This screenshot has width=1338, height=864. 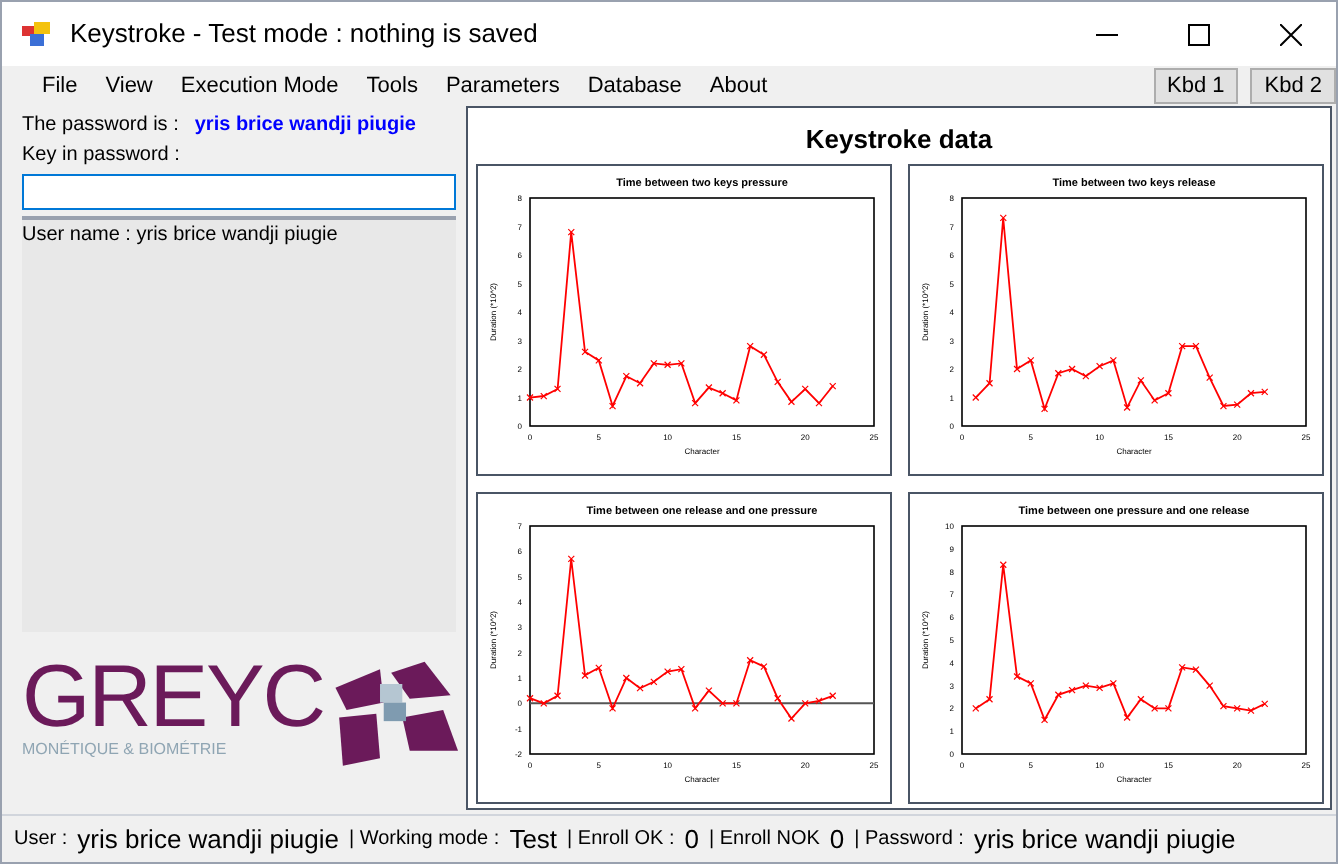 I want to click on password-input-field, so click(x=239, y=192).